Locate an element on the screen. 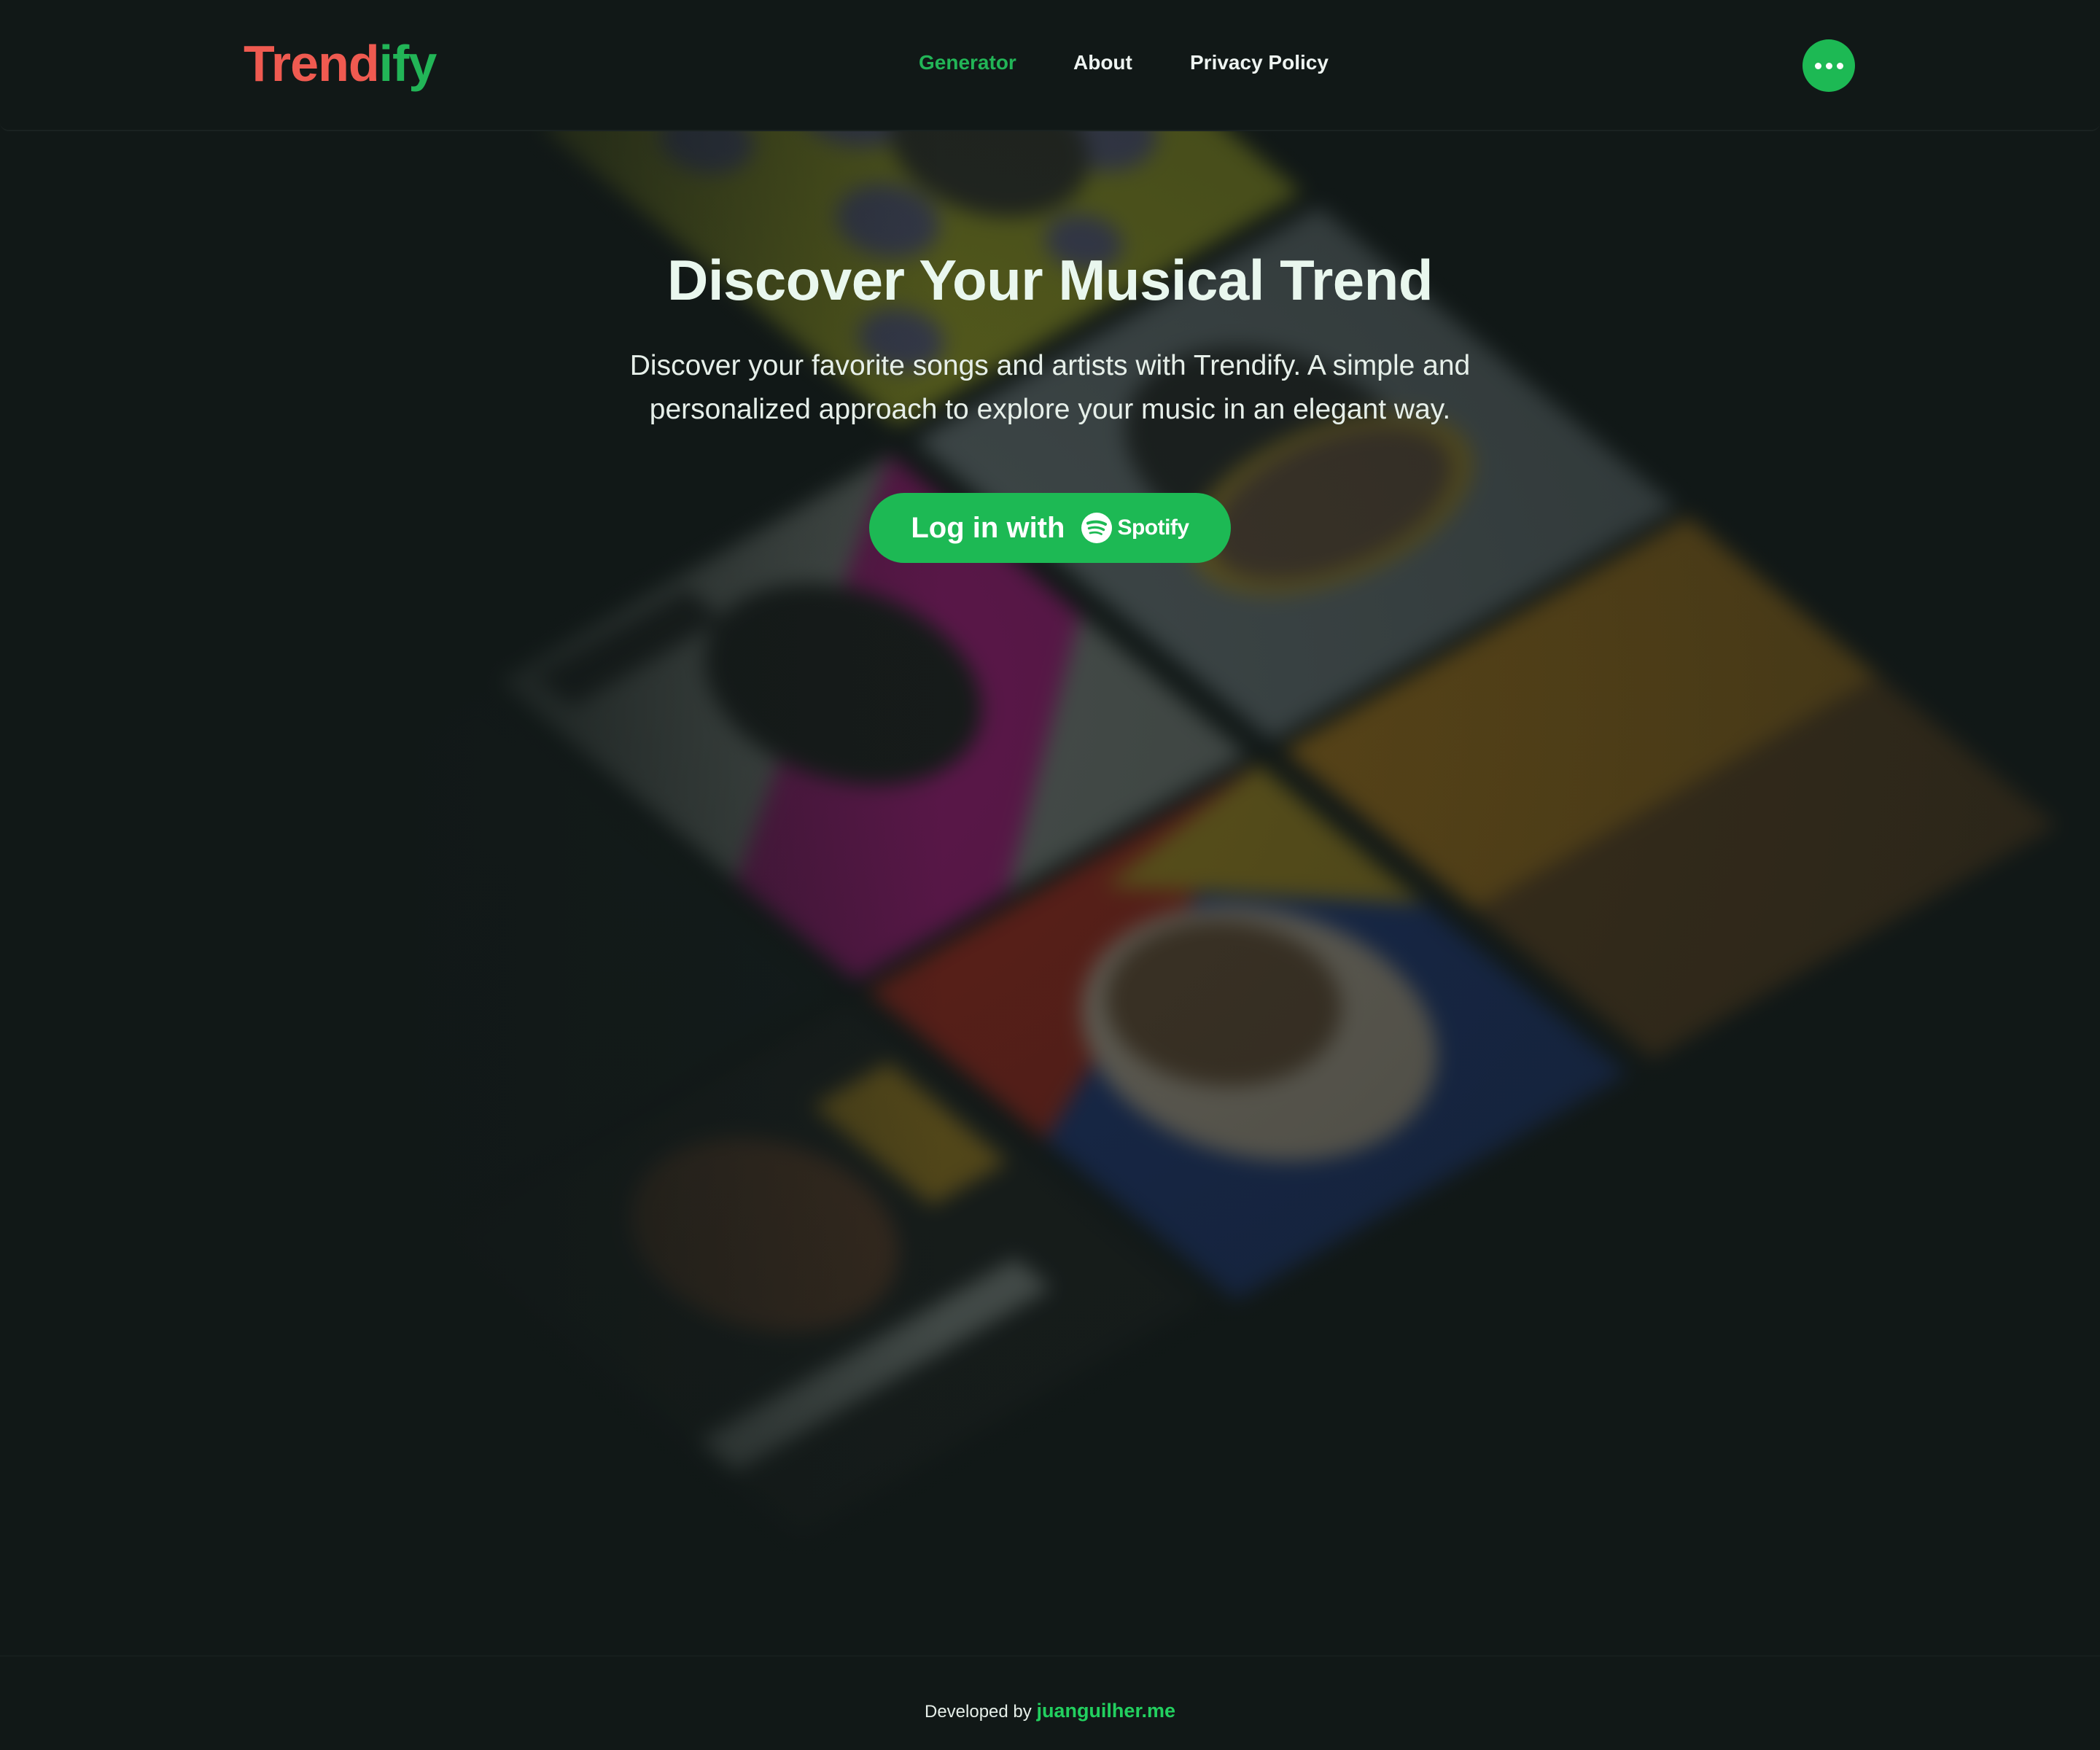  nav-link-privacy-policy: Privacy Policy is located at coordinates (1263, 63).